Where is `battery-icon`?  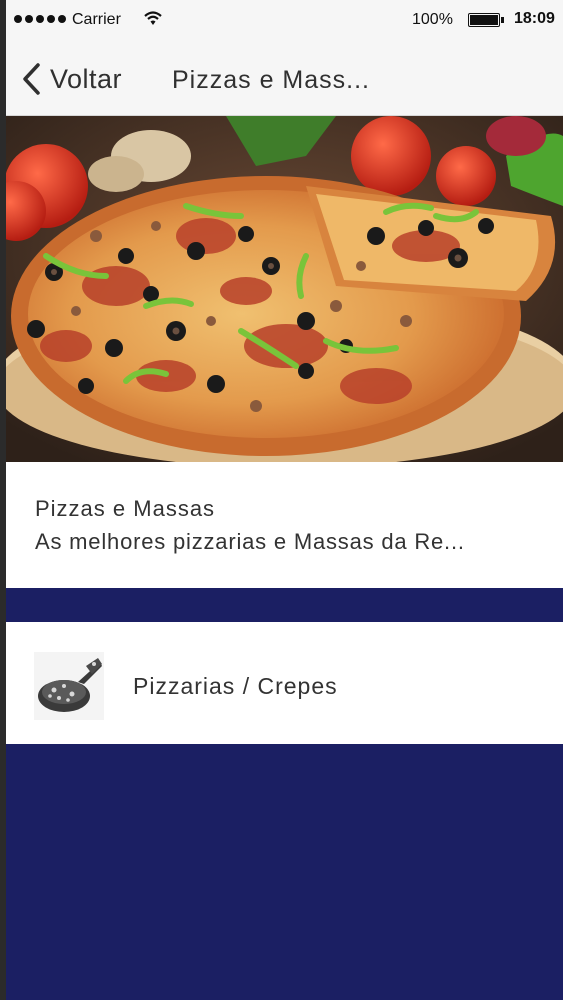
battery-icon is located at coordinates (486, 20).